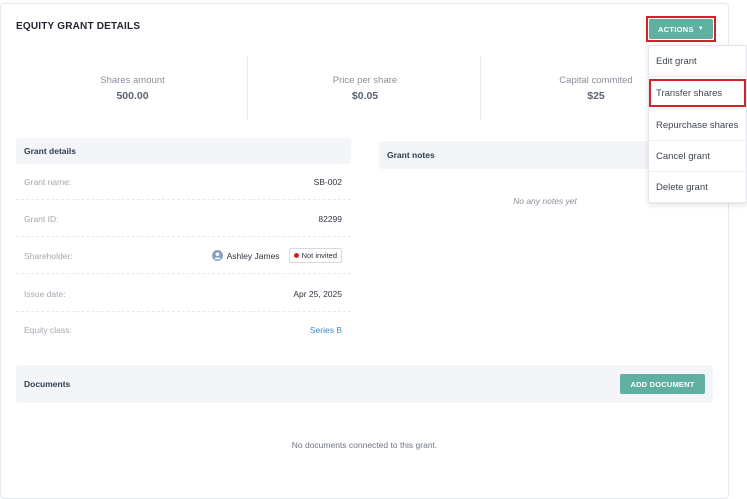 The width and height of the screenshot is (747, 499). What do you see at coordinates (326, 330) in the screenshot?
I see `equity-class-link: Series B` at bounding box center [326, 330].